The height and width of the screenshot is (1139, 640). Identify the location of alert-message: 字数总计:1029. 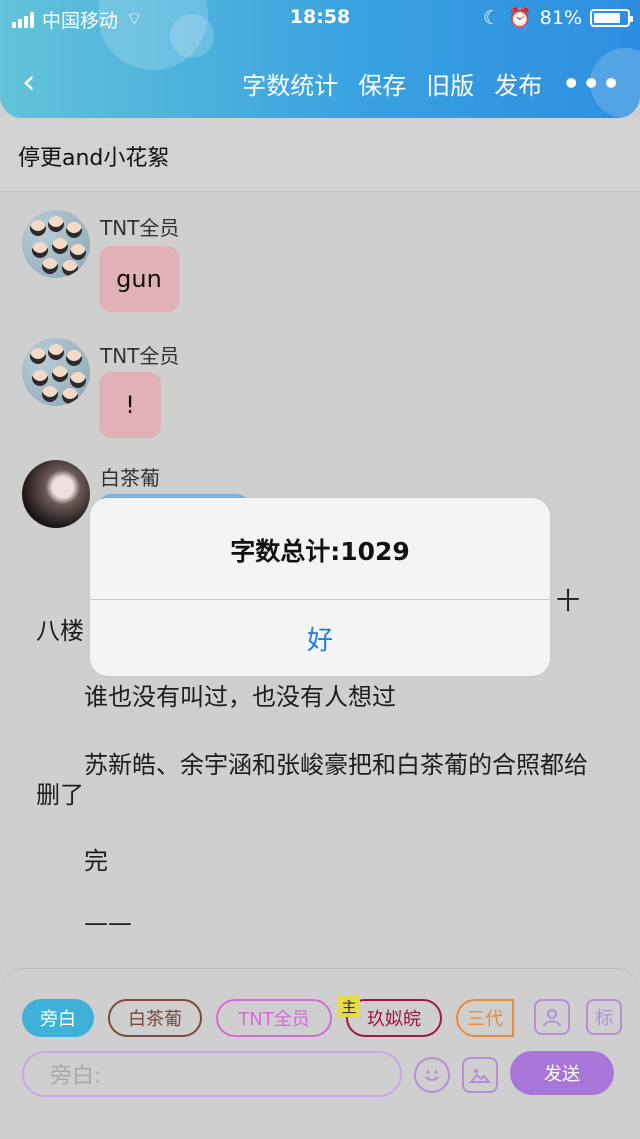
(320, 551).